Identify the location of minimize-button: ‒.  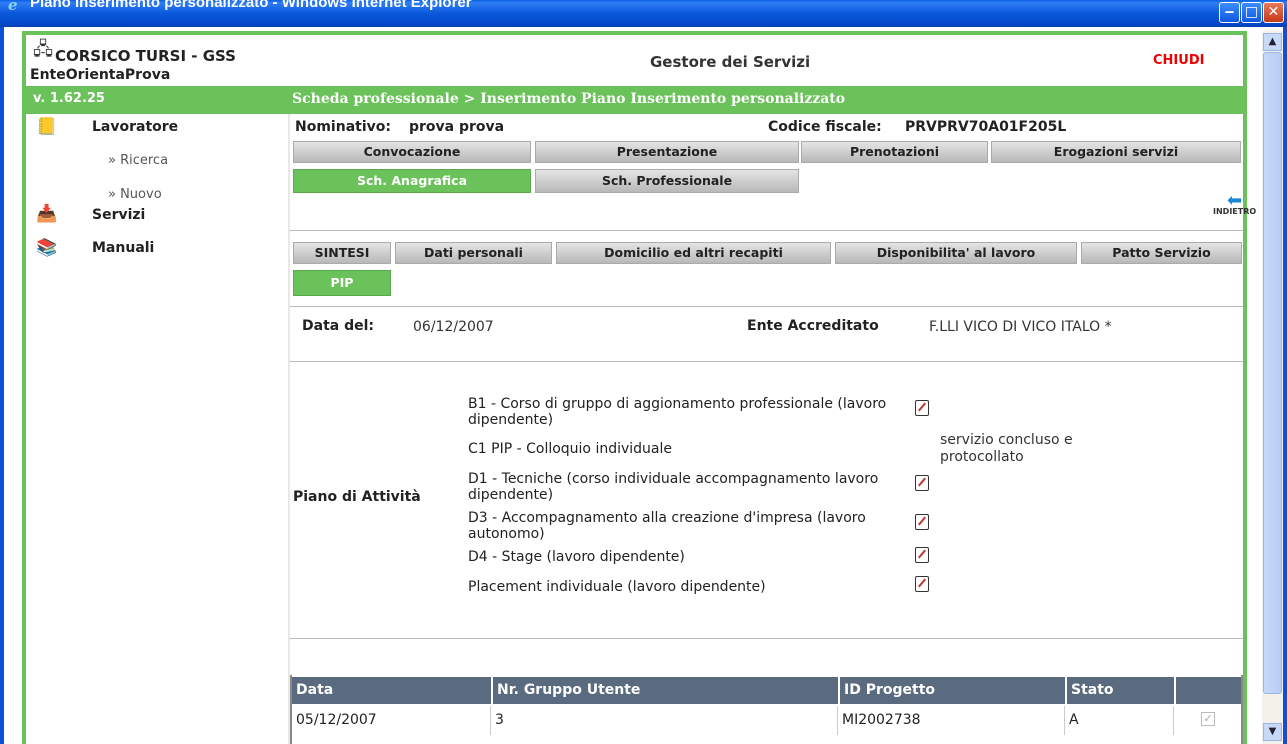
(1229, 12).